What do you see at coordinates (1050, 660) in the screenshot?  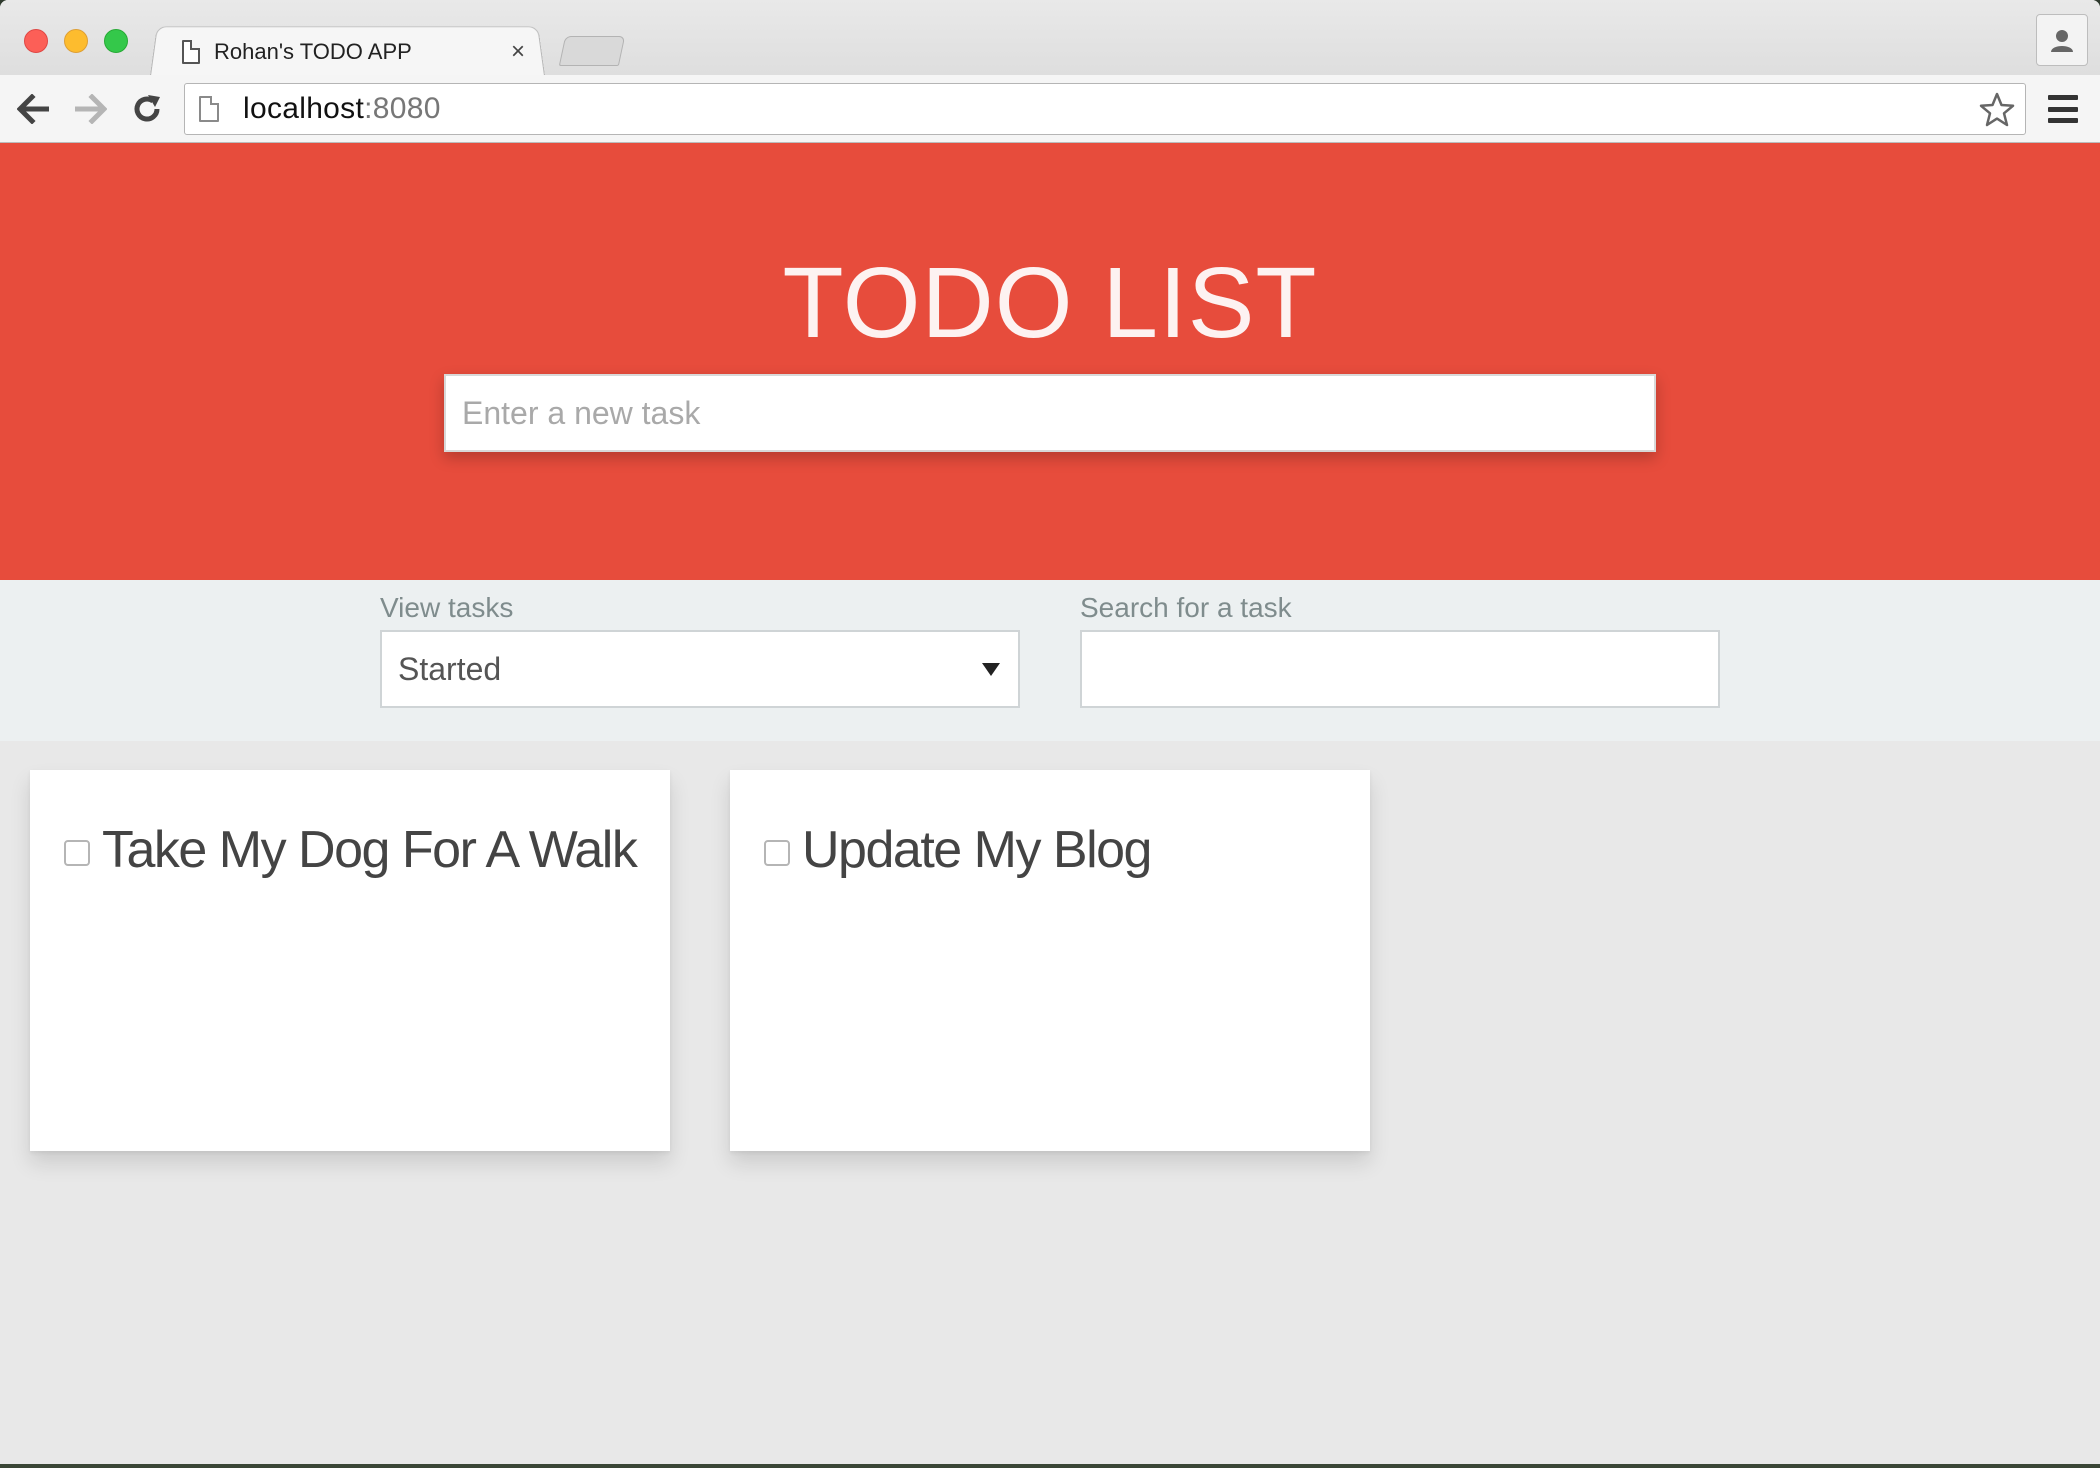 I see `filter-bar: View tasks Started Search for a task` at bounding box center [1050, 660].